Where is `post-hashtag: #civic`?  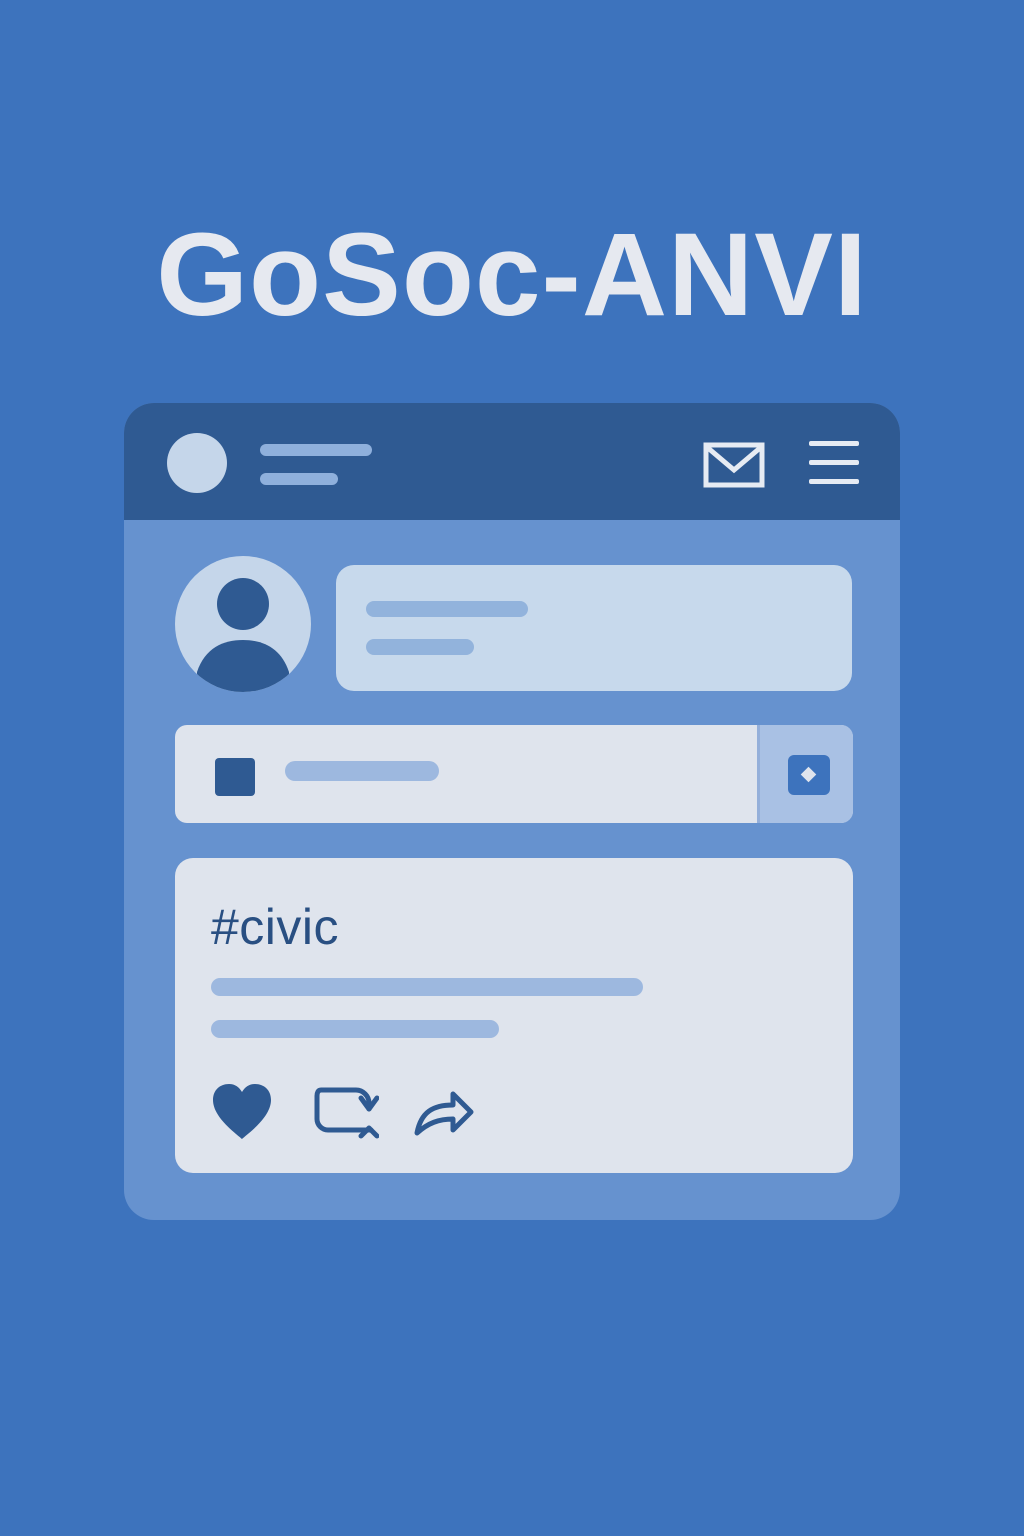 post-hashtag: #civic is located at coordinates (275, 927).